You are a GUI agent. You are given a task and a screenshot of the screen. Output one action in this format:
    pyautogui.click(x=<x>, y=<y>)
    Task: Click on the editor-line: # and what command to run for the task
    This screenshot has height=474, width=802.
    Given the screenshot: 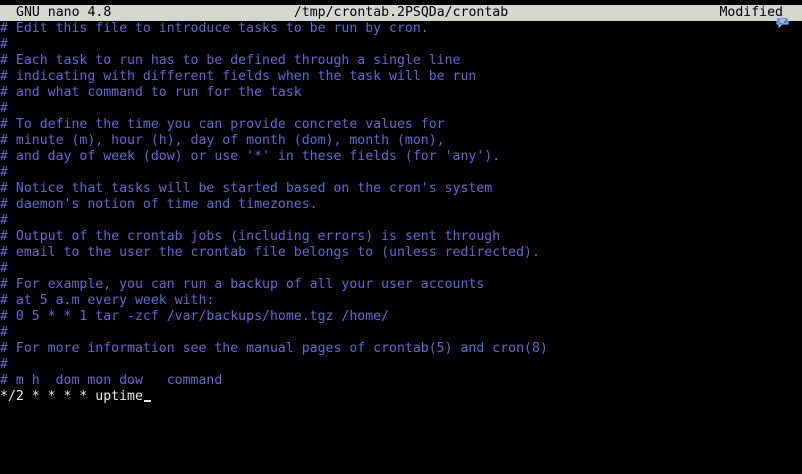 What is the action you would take?
    pyautogui.click(x=151, y=92)
    